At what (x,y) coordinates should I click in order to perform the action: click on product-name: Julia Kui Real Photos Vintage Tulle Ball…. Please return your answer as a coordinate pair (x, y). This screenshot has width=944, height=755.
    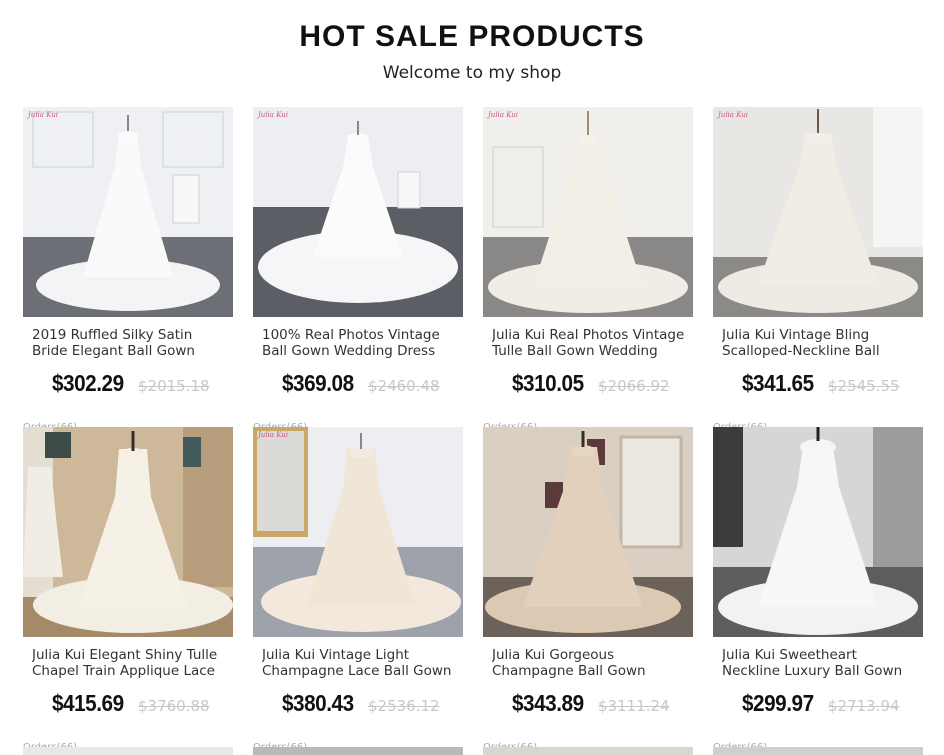
    Looking at the image, I should click on (589, 343).